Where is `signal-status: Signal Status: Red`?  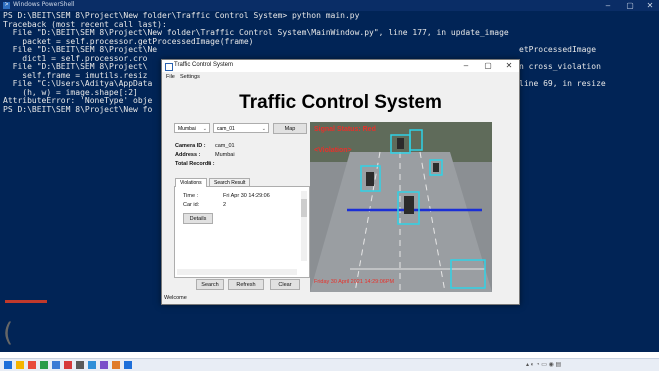
signal-status: Signal Status: Red is located at coordinates (345, 129).